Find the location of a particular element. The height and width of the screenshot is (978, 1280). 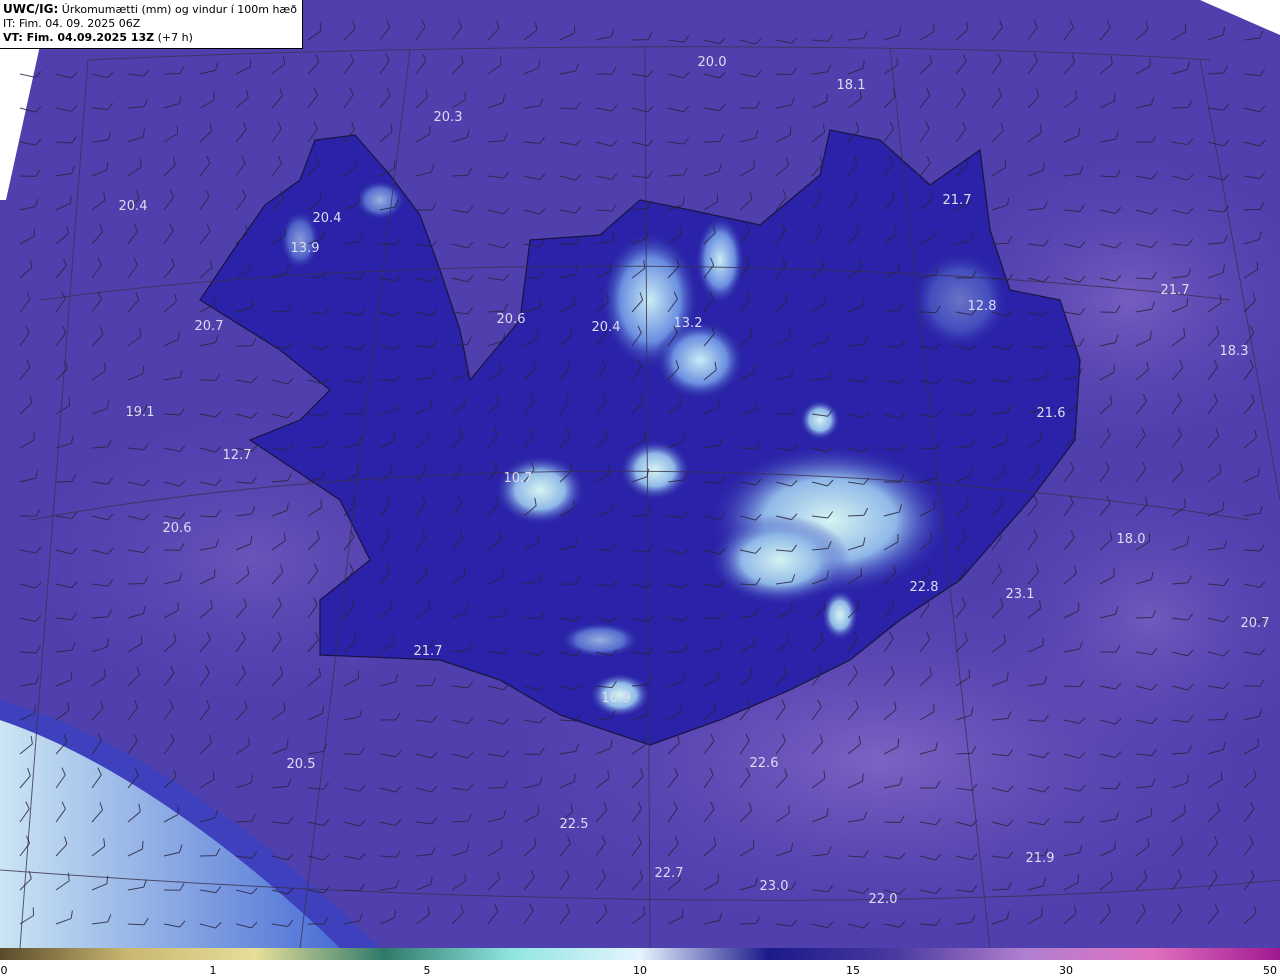

value-label: 23.1 is located at coordinates (1020, 594).